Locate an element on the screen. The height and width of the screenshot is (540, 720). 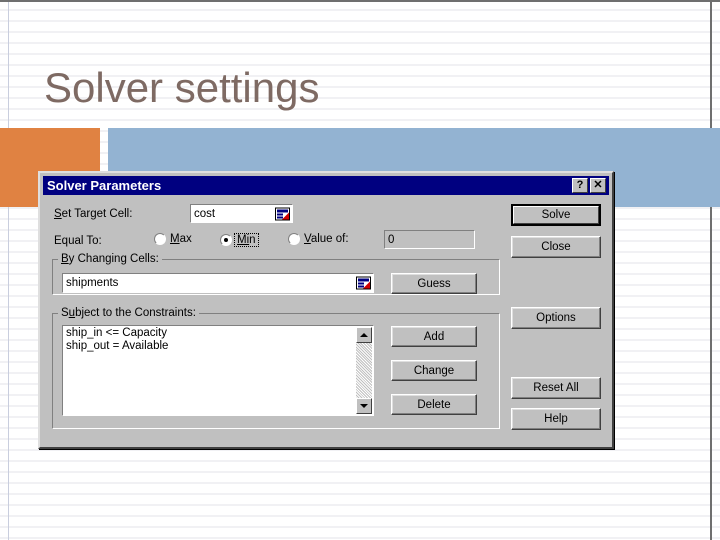
reset-all-button-label: Reset All is located at coordinates (556, 388).